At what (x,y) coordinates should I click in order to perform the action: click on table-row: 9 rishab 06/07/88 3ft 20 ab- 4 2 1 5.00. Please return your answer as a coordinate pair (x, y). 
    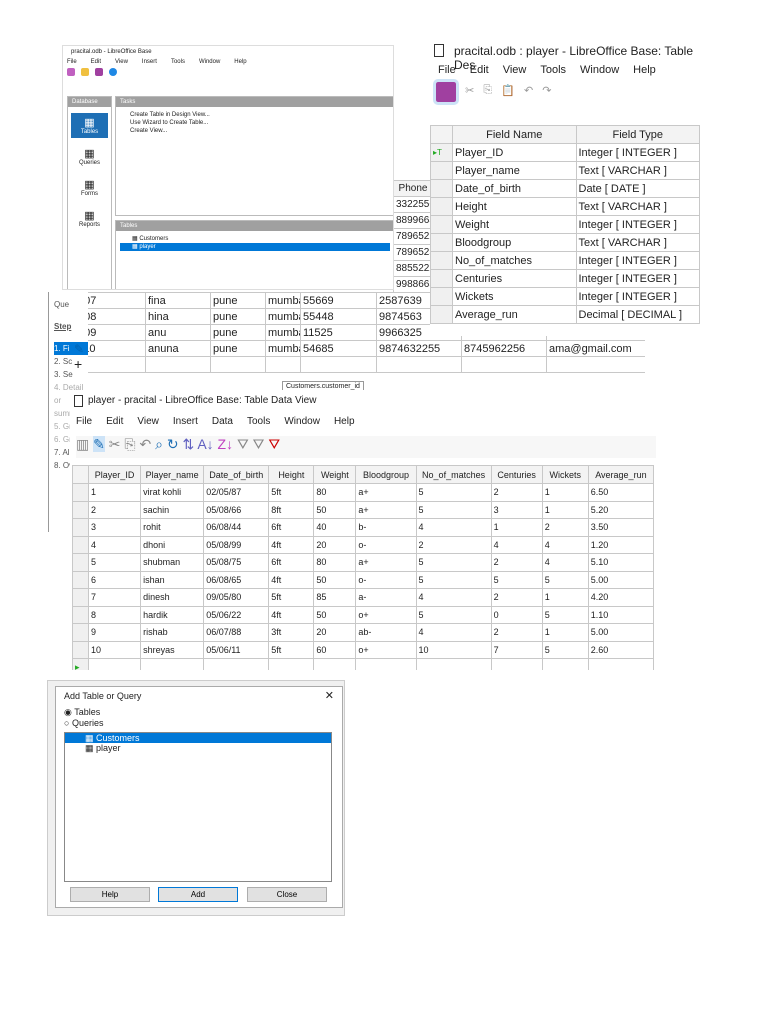
    Looking at the image, I should click on (363, 632).